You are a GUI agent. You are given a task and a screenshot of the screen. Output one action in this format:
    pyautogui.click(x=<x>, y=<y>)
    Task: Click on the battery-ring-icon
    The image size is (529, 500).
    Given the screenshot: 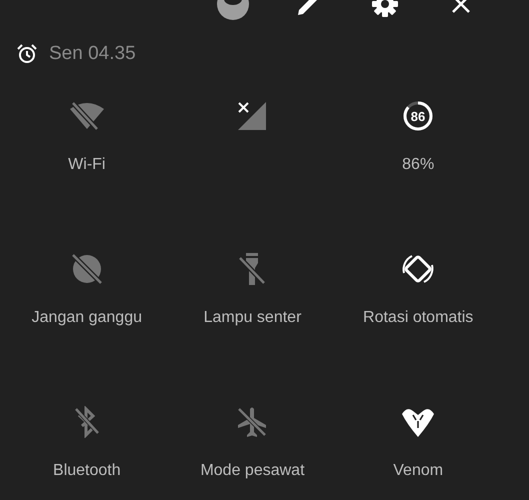 What is the action you would take?
    pyautogui.click(x=418, y=116)
    